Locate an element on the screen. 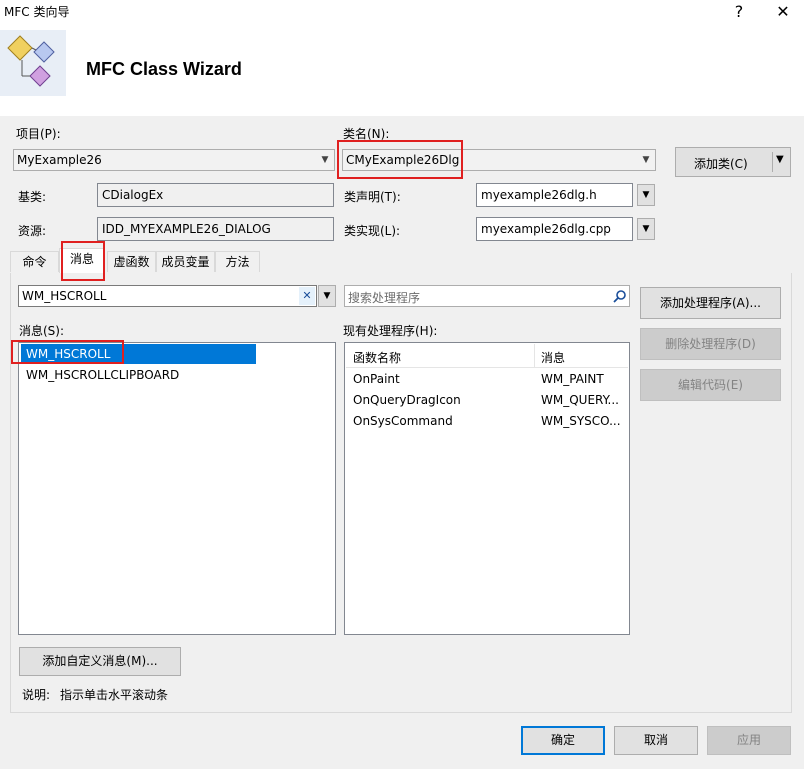 The image size is (804, 769). description-label: 说明: is located at coordinates (36, 695).